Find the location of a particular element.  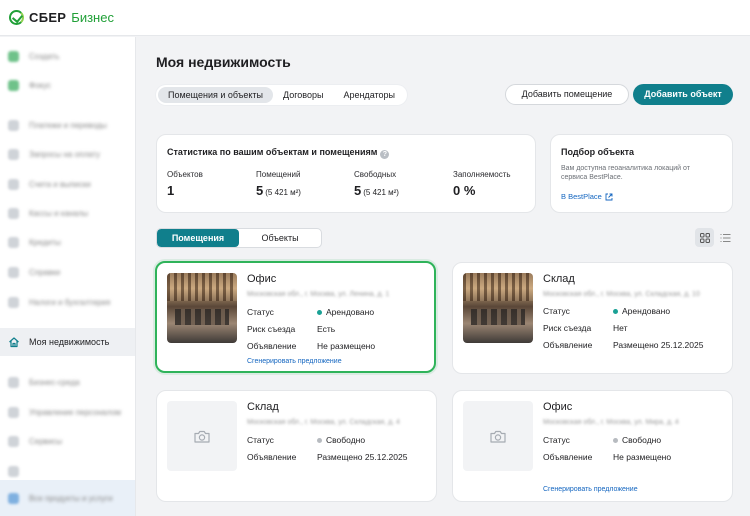

requests-icon is located at coordinates (13, 154).